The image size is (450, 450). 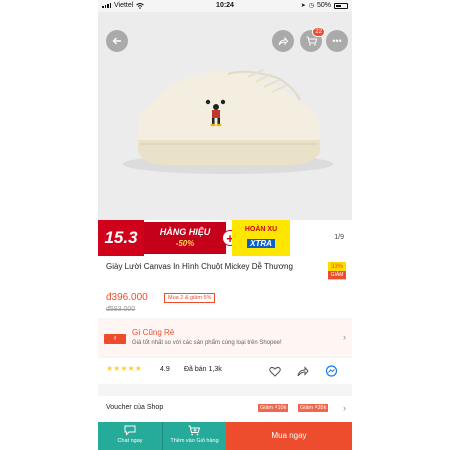 What do you see at coordinates (336, 267) in the screenshot?
I see `discount-percent: 33%` at bounding box center [336, 267].